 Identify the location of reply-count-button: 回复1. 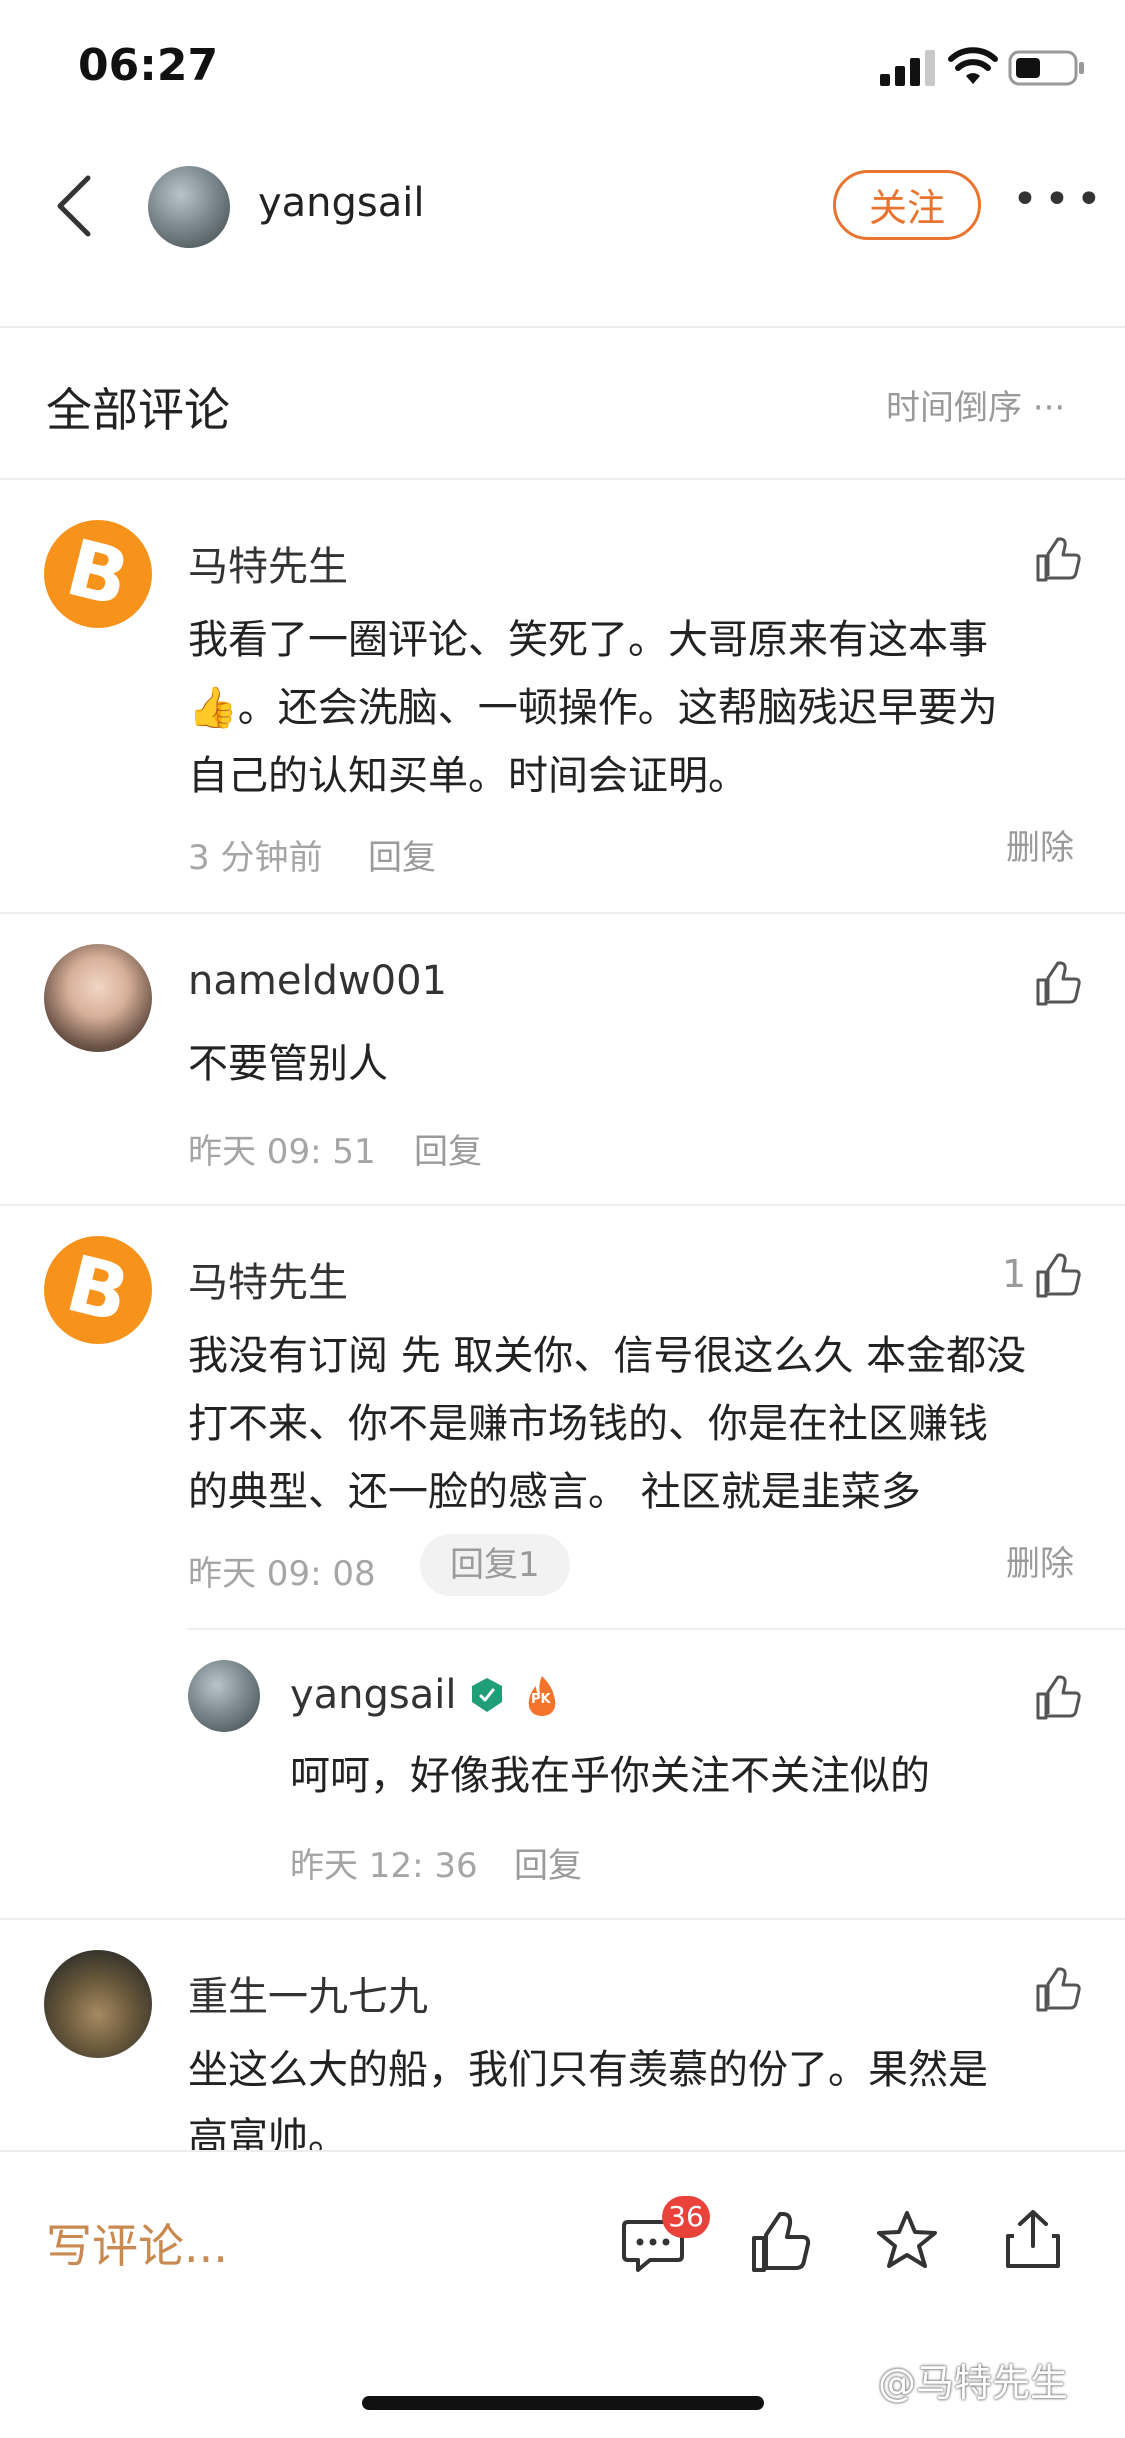
(495, 1565).